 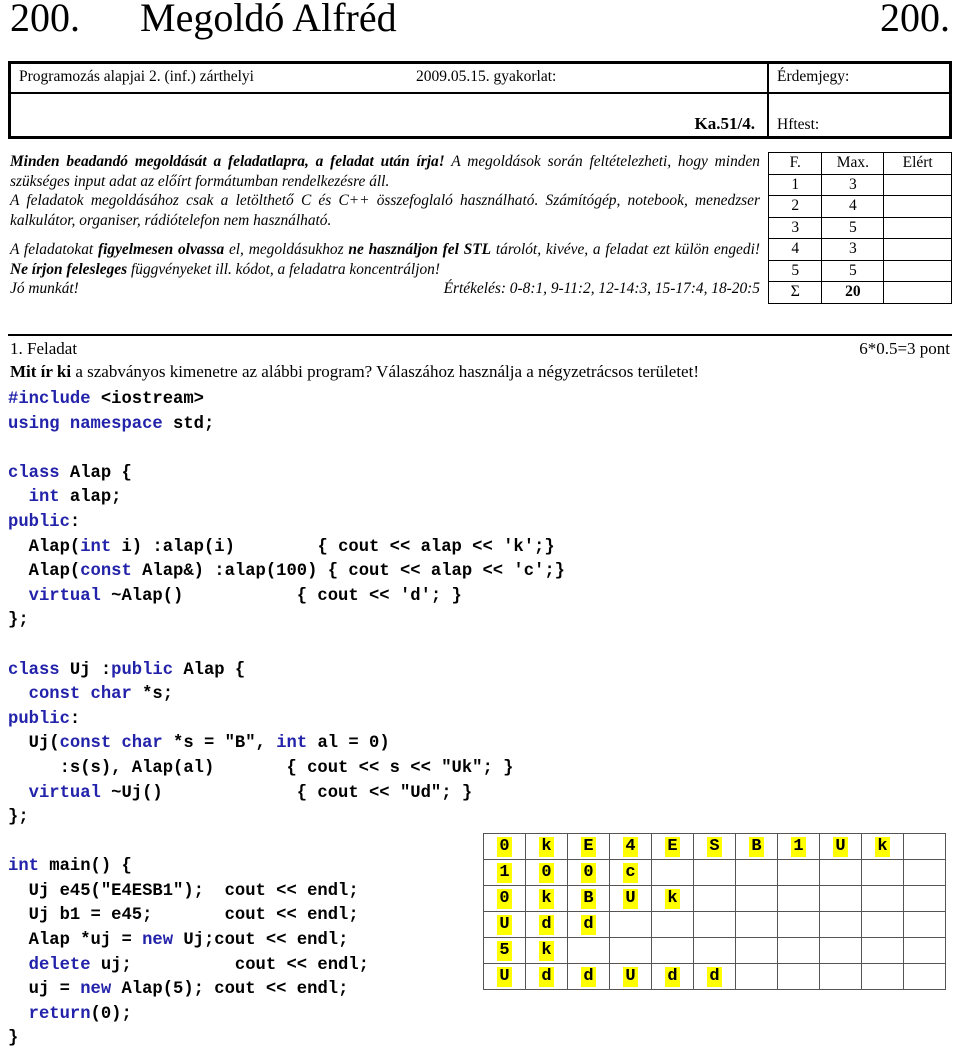 I want to click on code-line: Alap *uj = new Uj;cout << endl;, so click(x=286, y=941).